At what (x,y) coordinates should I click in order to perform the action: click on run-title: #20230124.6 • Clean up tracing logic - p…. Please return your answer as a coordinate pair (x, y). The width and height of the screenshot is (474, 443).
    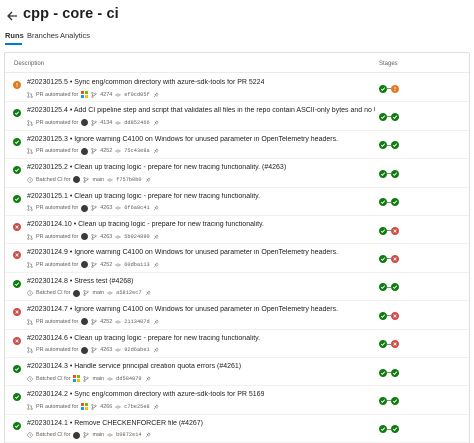
    Looking at the image, I should click on (143, 338).